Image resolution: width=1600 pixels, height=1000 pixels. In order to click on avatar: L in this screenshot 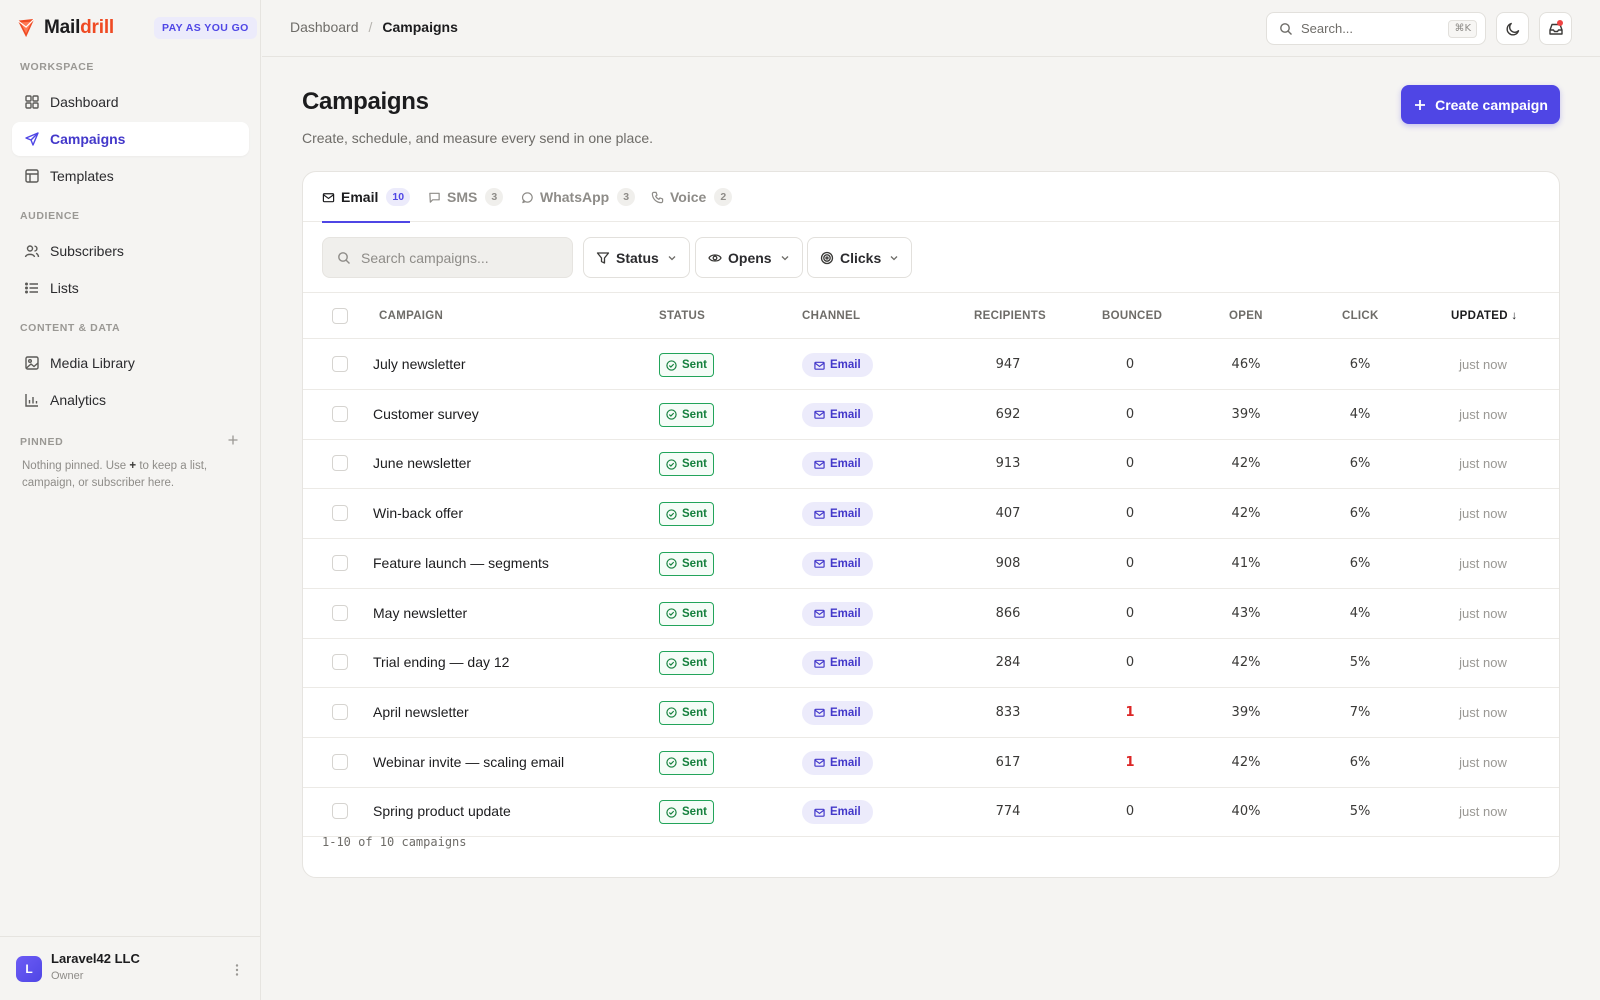, I will do `click(29, 969)`.